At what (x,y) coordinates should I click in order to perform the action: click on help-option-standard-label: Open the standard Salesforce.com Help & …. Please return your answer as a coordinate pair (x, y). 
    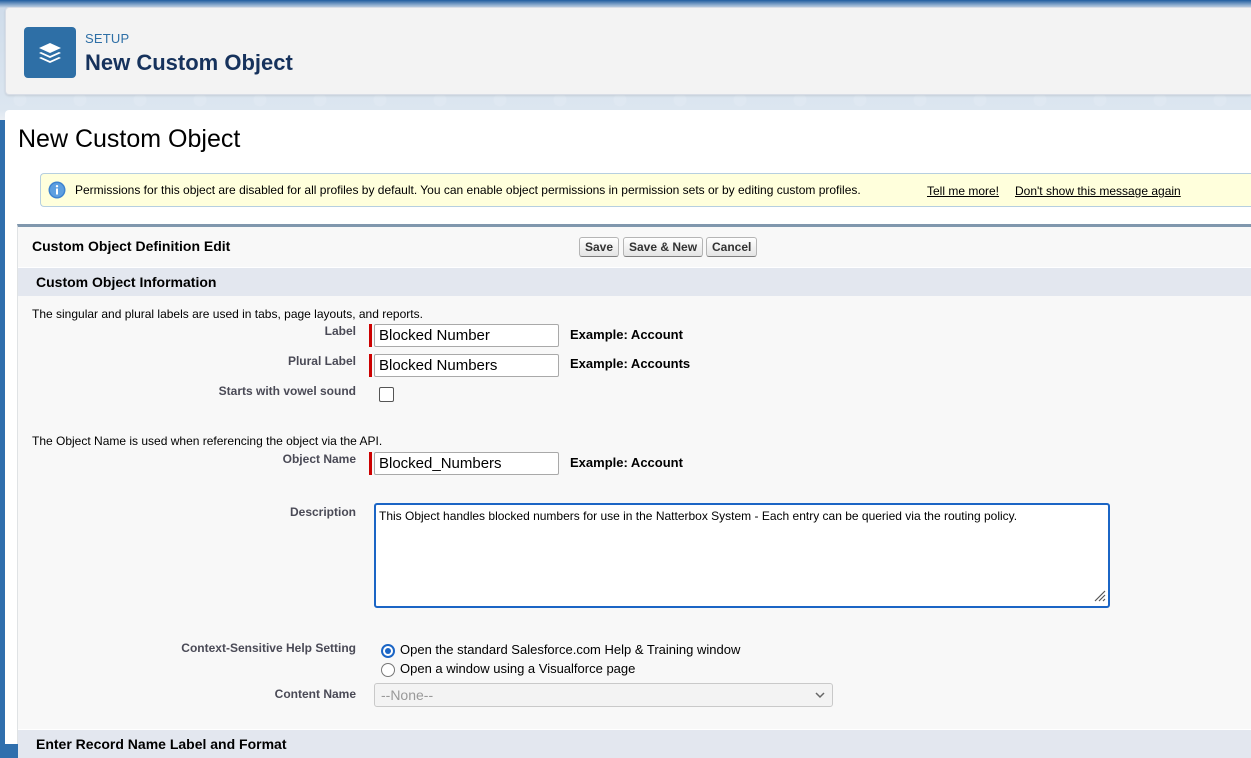
    Looking at the image, I should click on (570, 649).